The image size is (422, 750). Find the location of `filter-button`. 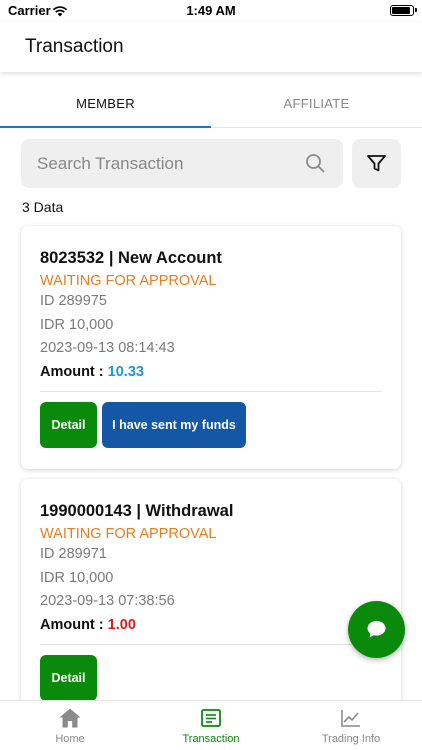

filter-button is located at coordinates (376, 163).